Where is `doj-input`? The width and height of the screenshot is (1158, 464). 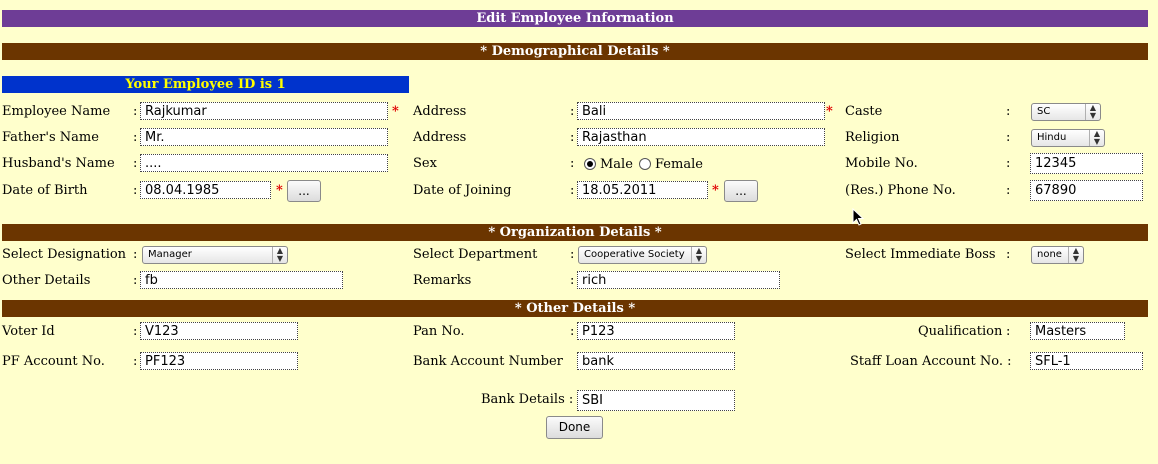
doj-input is located at coordinates (642, 190).